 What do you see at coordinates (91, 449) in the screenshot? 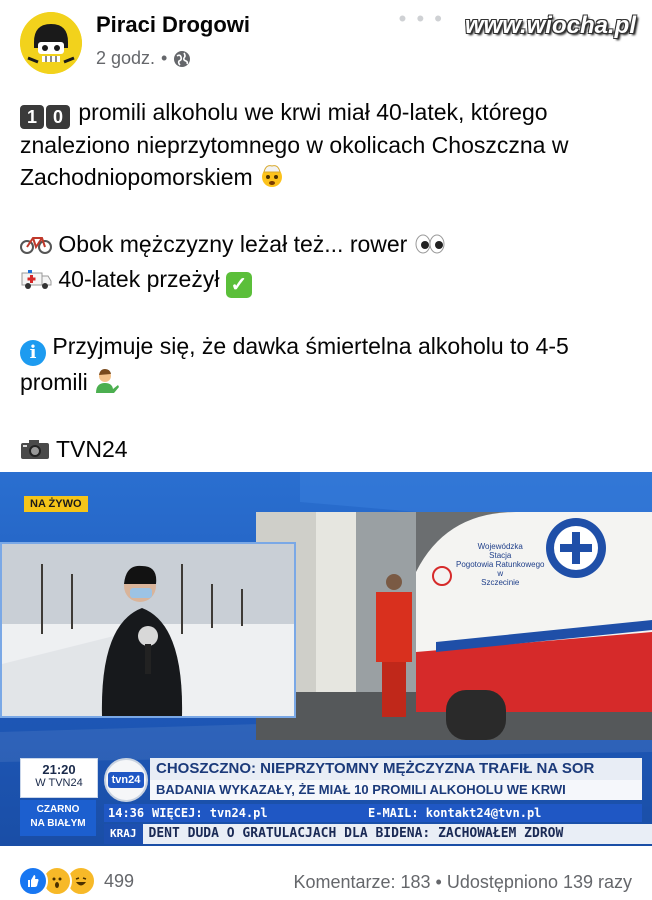
I see `post-line-5: TVN24` at bounding box center [91, 449].